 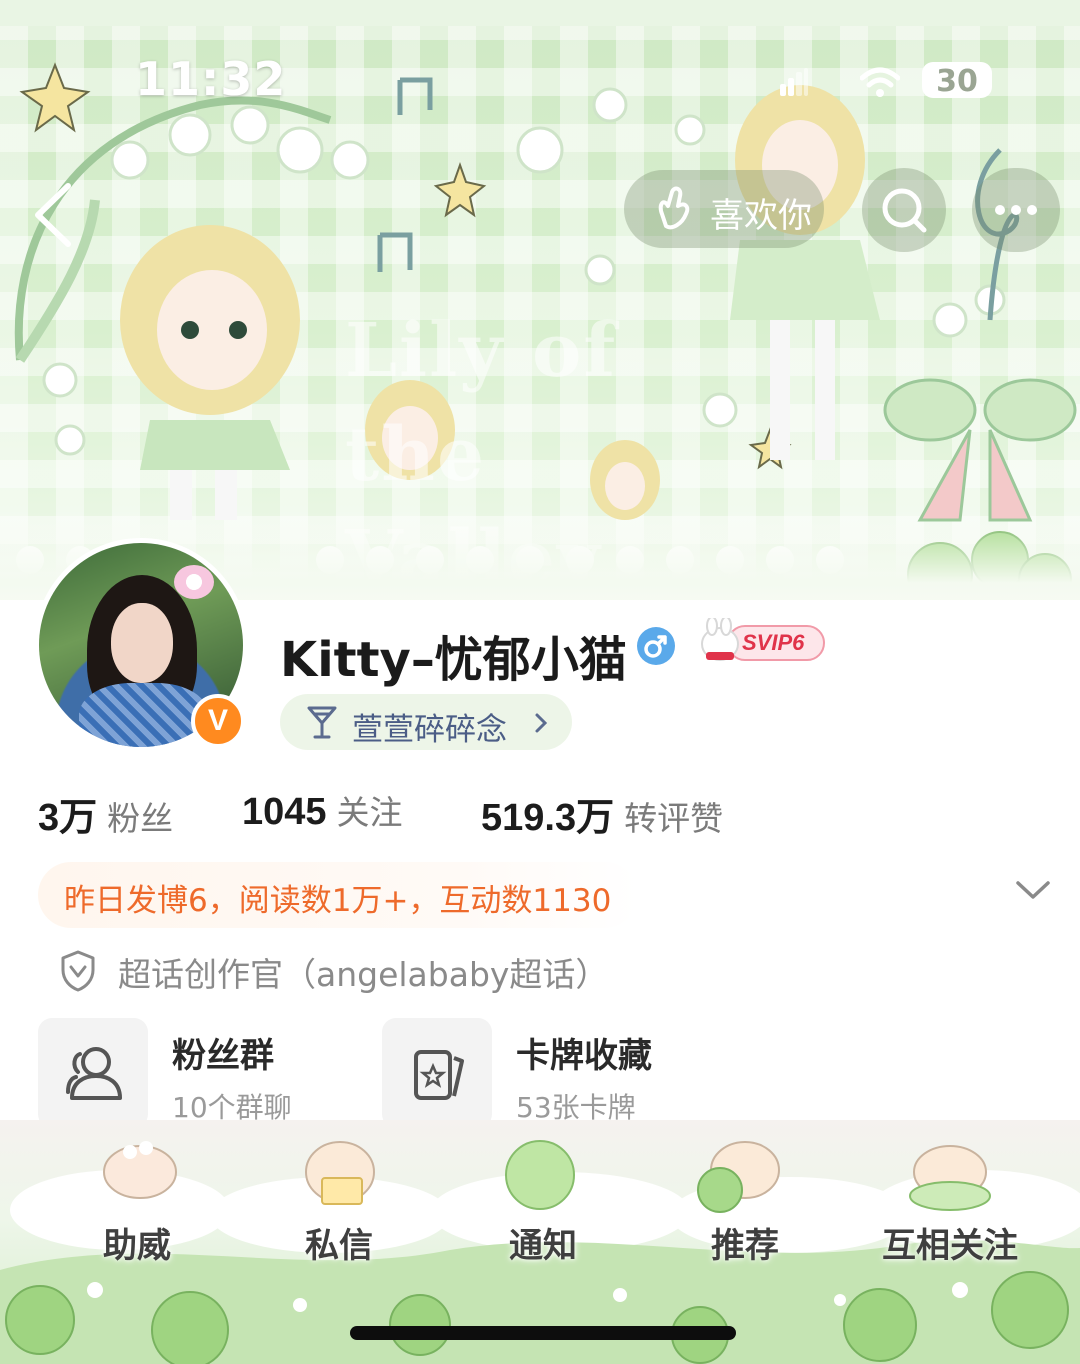 What do you see at coordinates (453, 660) in the screenshot?
I see `username: Kitty–忧郁小猫` at bounding box center [453, 660].